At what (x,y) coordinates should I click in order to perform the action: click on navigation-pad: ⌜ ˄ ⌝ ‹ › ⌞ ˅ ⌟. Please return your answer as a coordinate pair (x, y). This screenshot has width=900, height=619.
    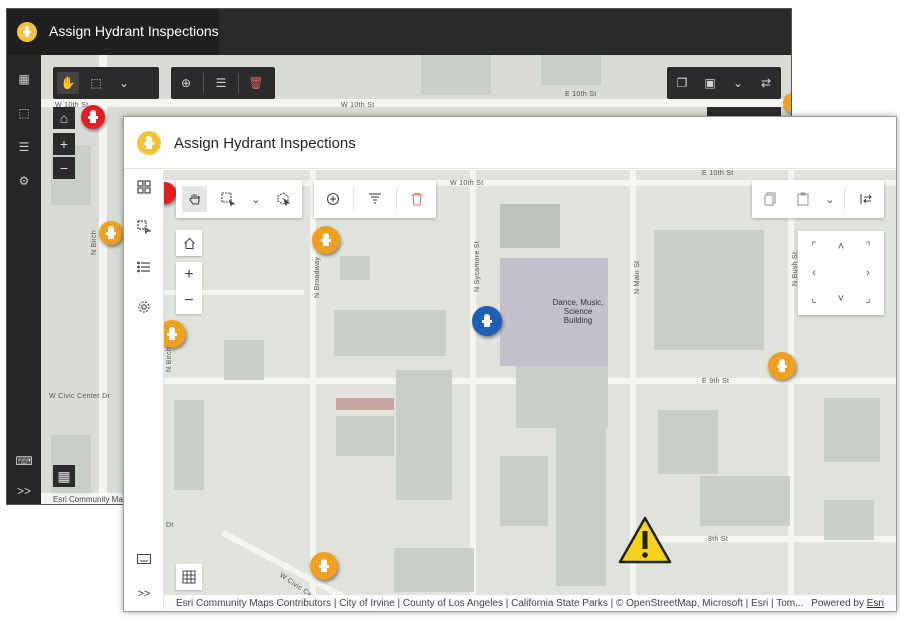
    Looking at the image, I should click on (841, 273).